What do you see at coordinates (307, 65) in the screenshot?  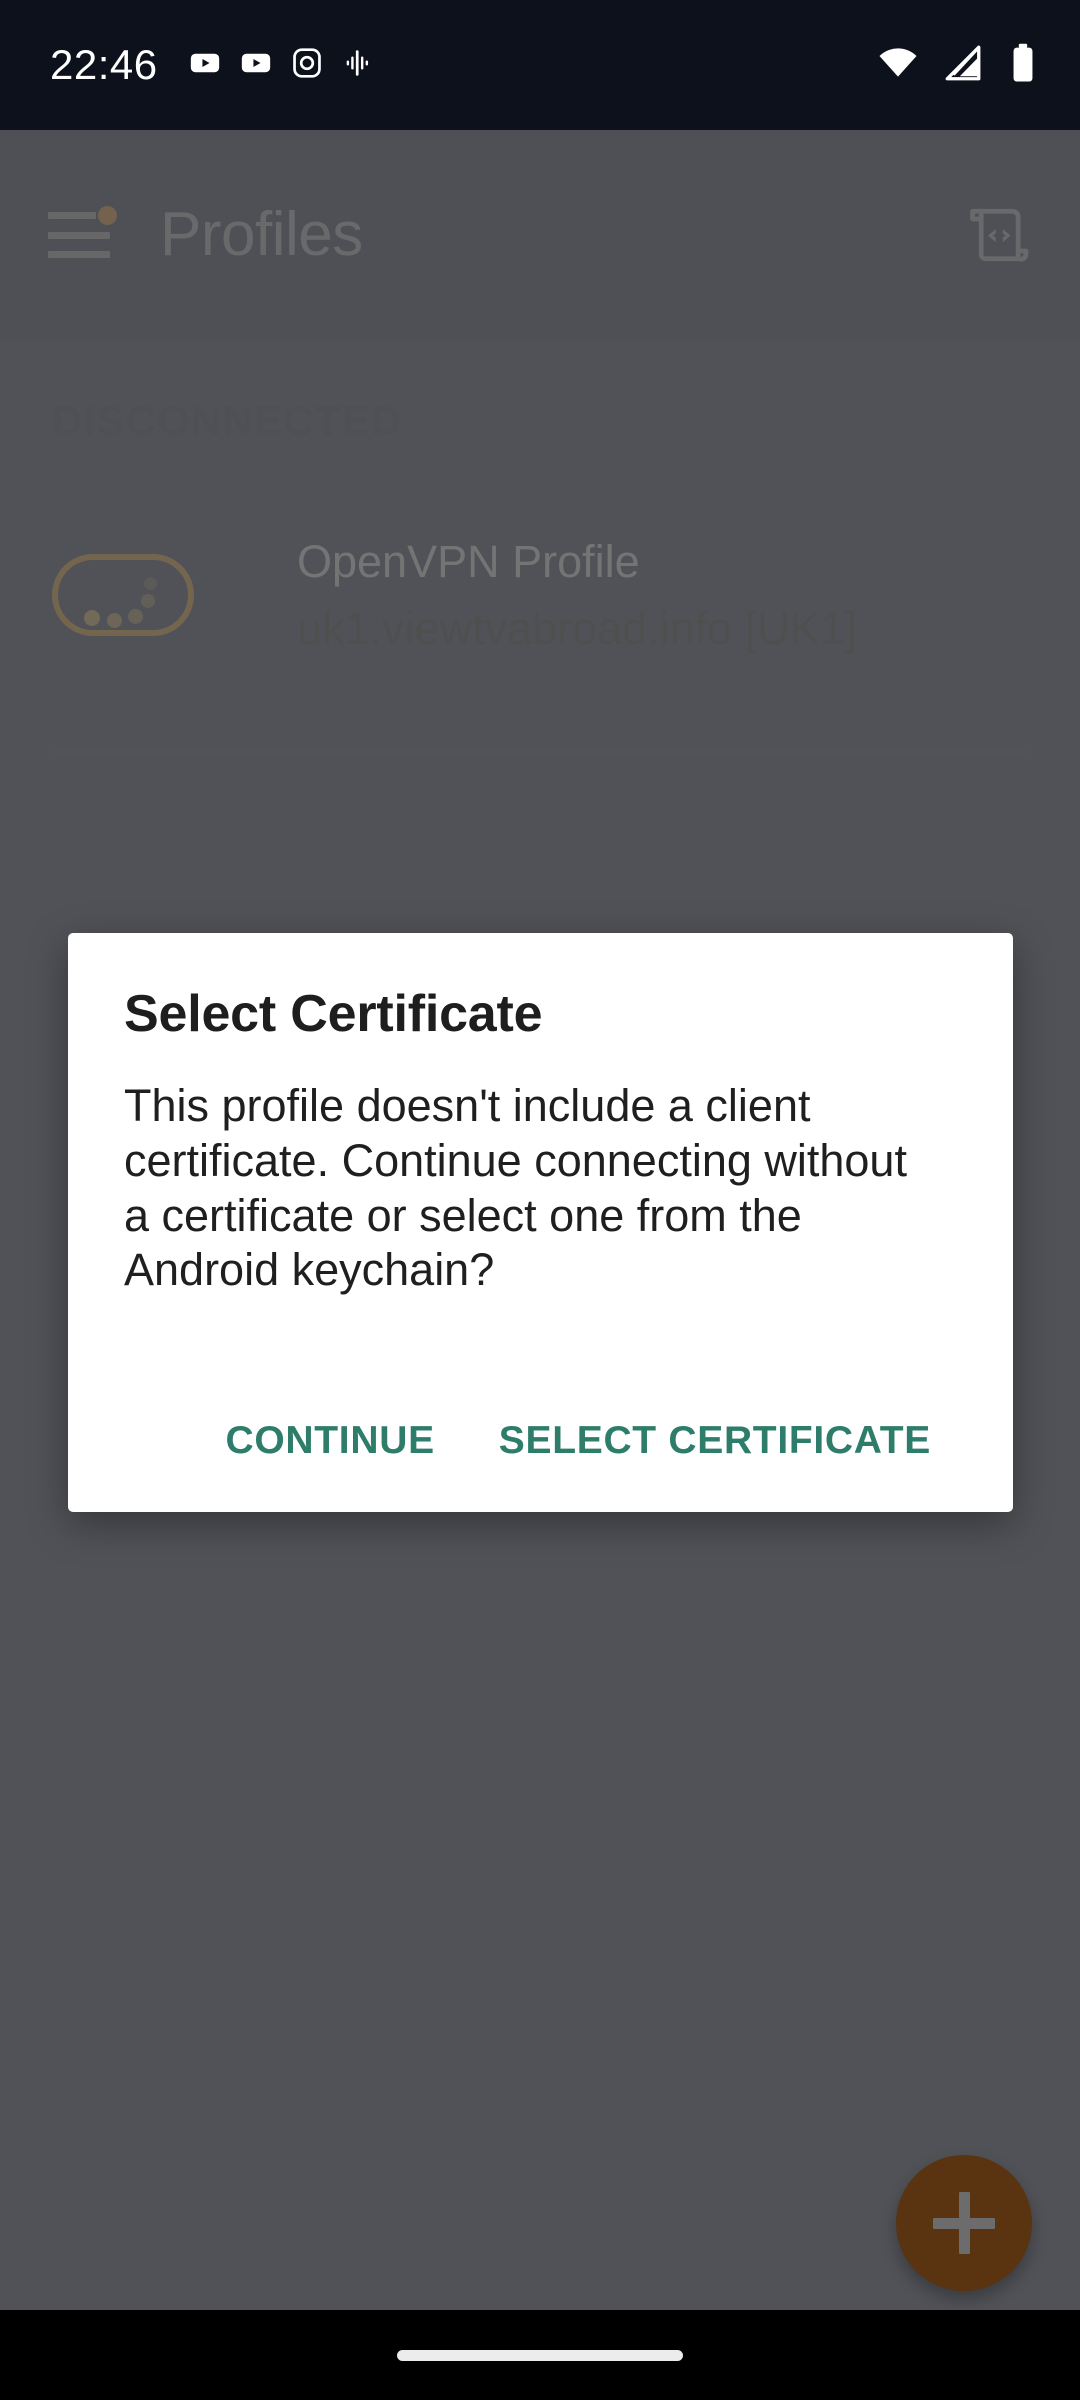 I see `instagram-icon` at bounding box center [307, 65].